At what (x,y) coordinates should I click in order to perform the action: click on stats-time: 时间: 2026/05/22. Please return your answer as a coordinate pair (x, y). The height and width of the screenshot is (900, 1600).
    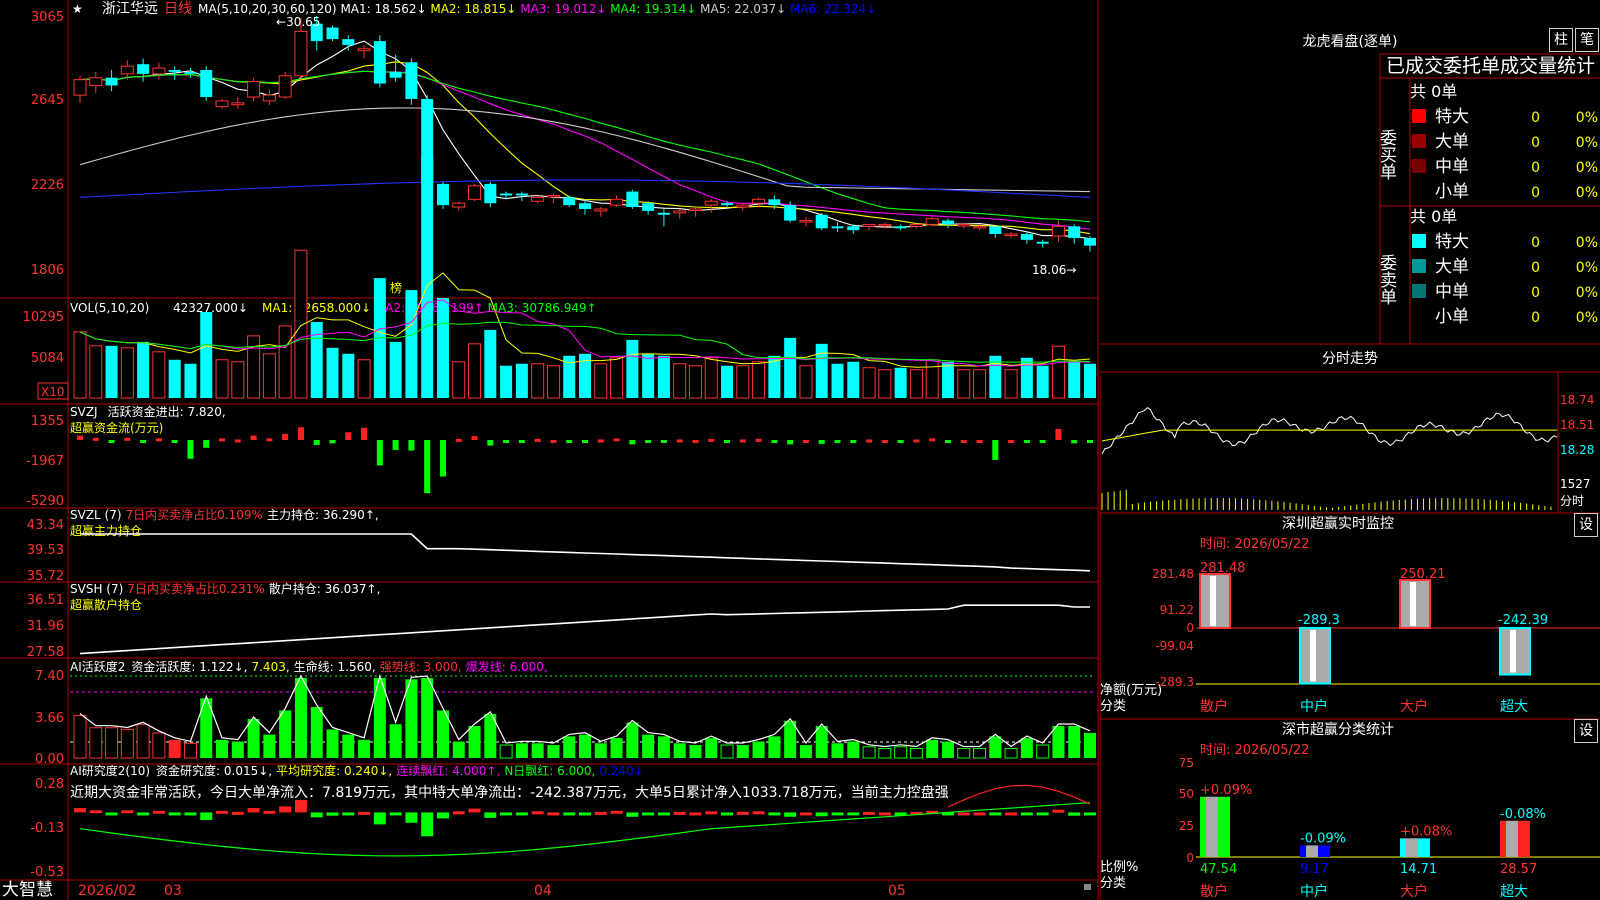
    Looking at the image, I should click on (1254, 750).